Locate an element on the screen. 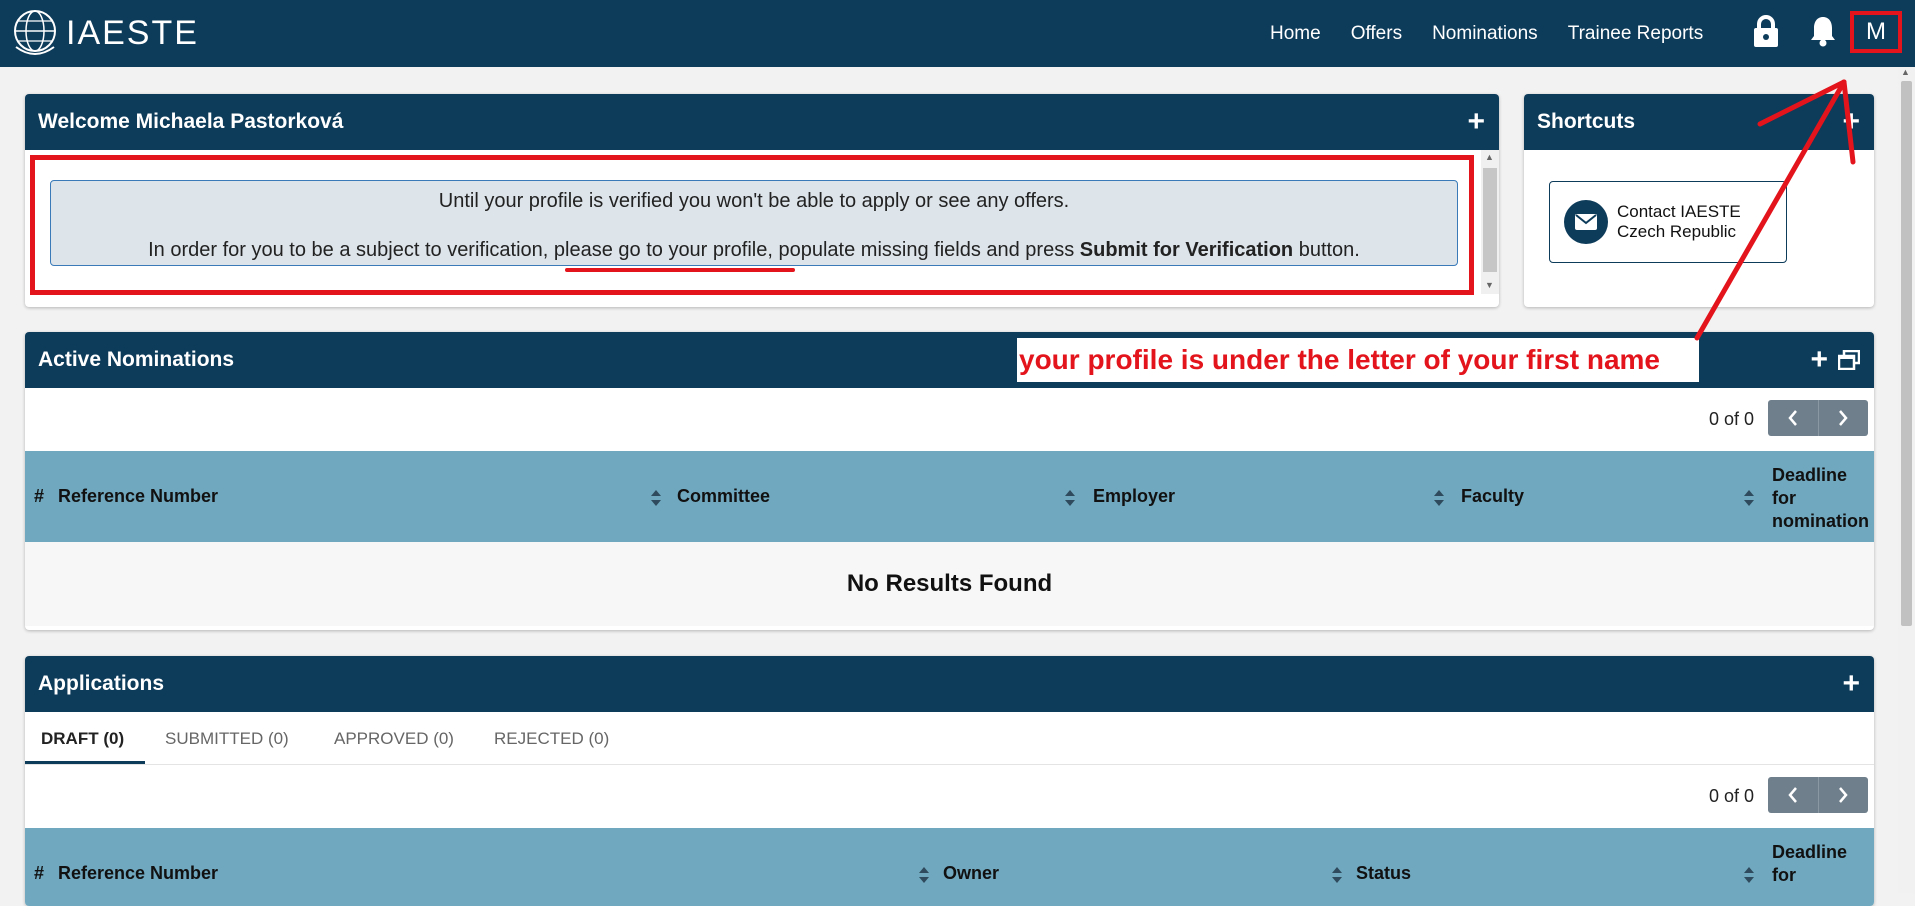 The image size is (1915, 906). col-employer: Employer is located at coordinates (1134, 496).